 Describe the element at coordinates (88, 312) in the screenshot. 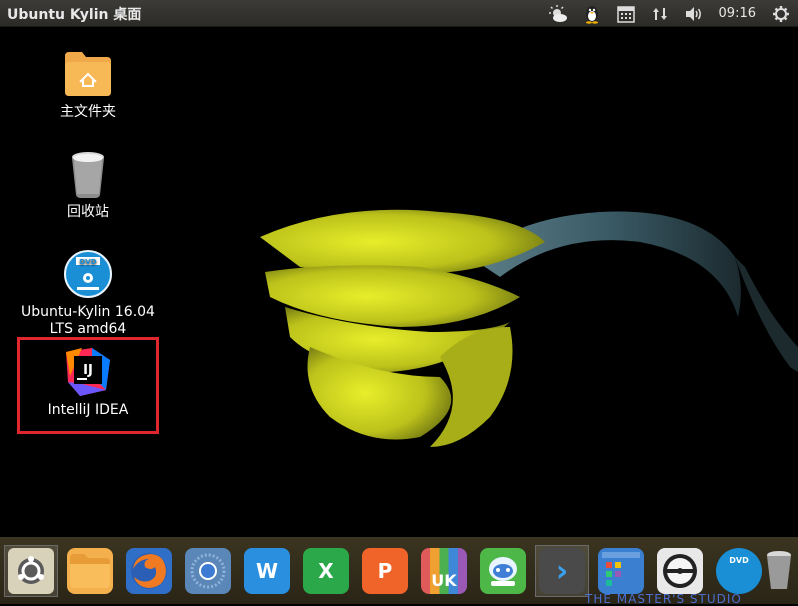

I see `desktop-icon-label-line1: Ubuntu-Kylin 16.04` at that location.